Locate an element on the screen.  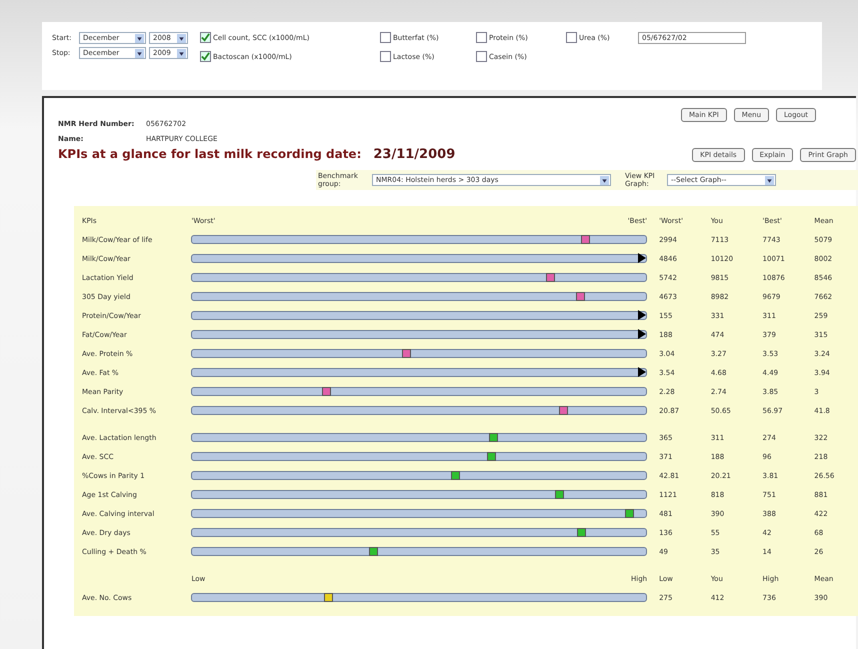
page-title: KPIs at a glance for last milk recording date: is located at coordinates (210, 154).